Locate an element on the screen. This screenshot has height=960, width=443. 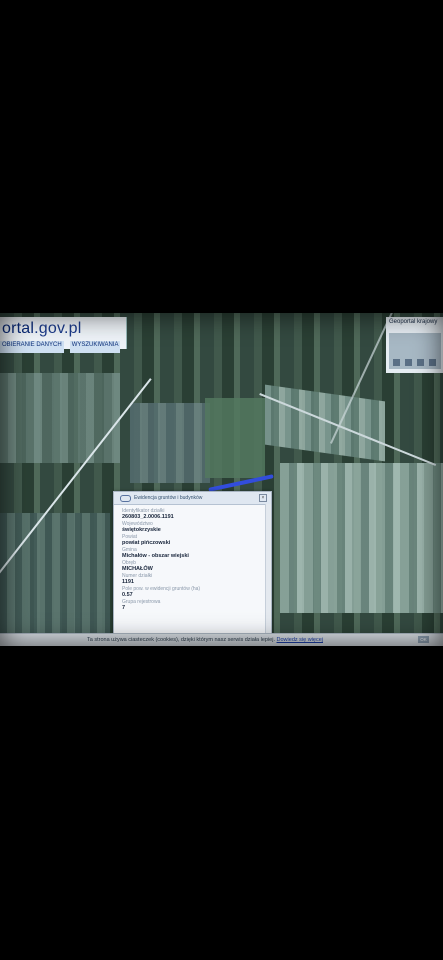
field-value: MICHAŁÓW is located at coordinates (137, 569).